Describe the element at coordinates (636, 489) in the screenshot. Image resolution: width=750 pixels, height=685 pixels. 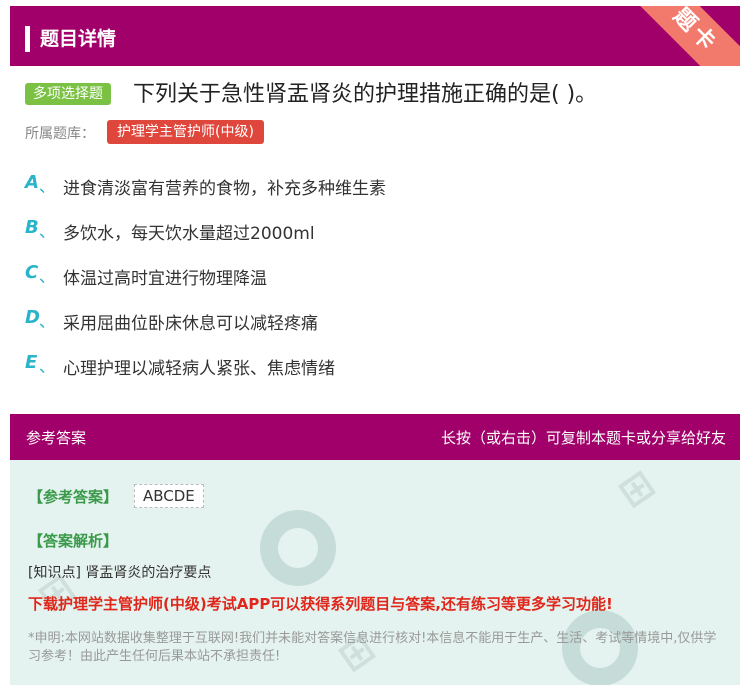
I see `watermark-glyph: ⊞` at that location.